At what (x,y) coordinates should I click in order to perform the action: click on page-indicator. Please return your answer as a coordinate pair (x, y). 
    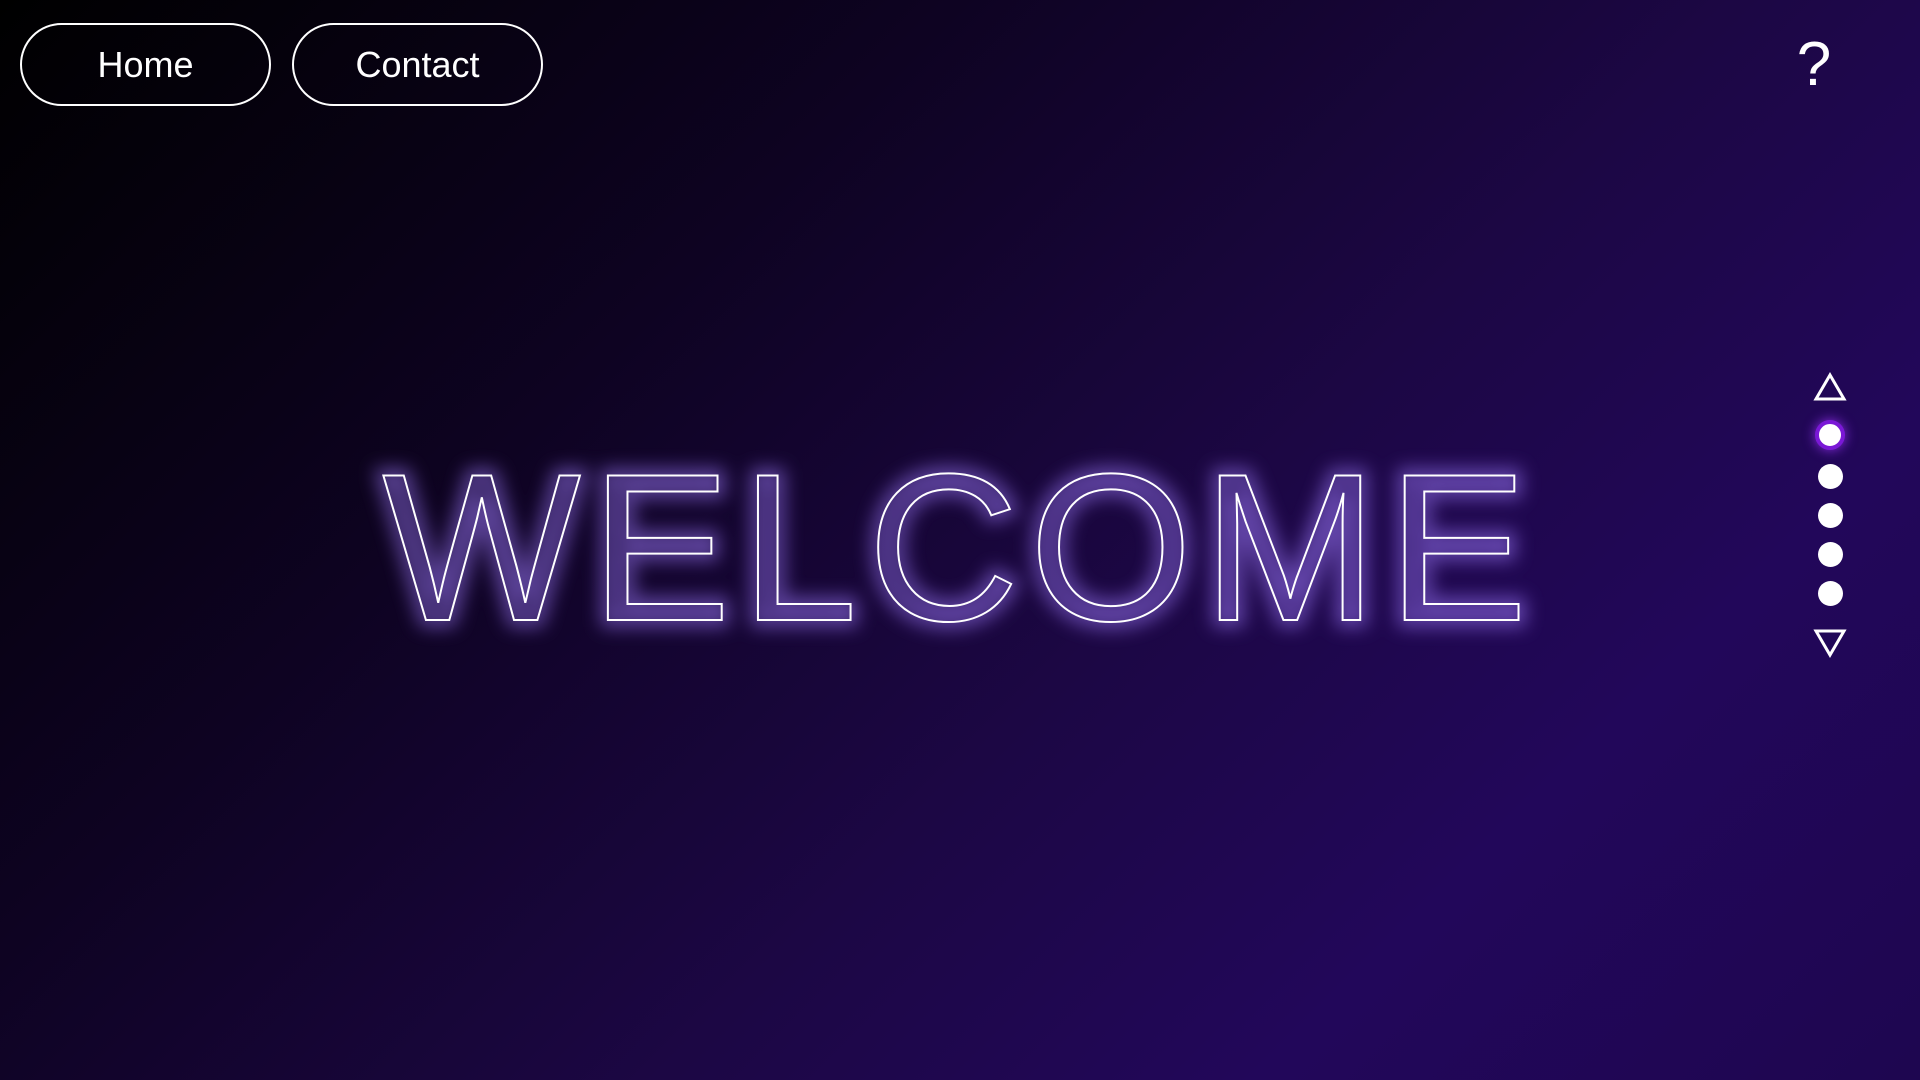
    Looking at the image, I should click on (1830, 515).